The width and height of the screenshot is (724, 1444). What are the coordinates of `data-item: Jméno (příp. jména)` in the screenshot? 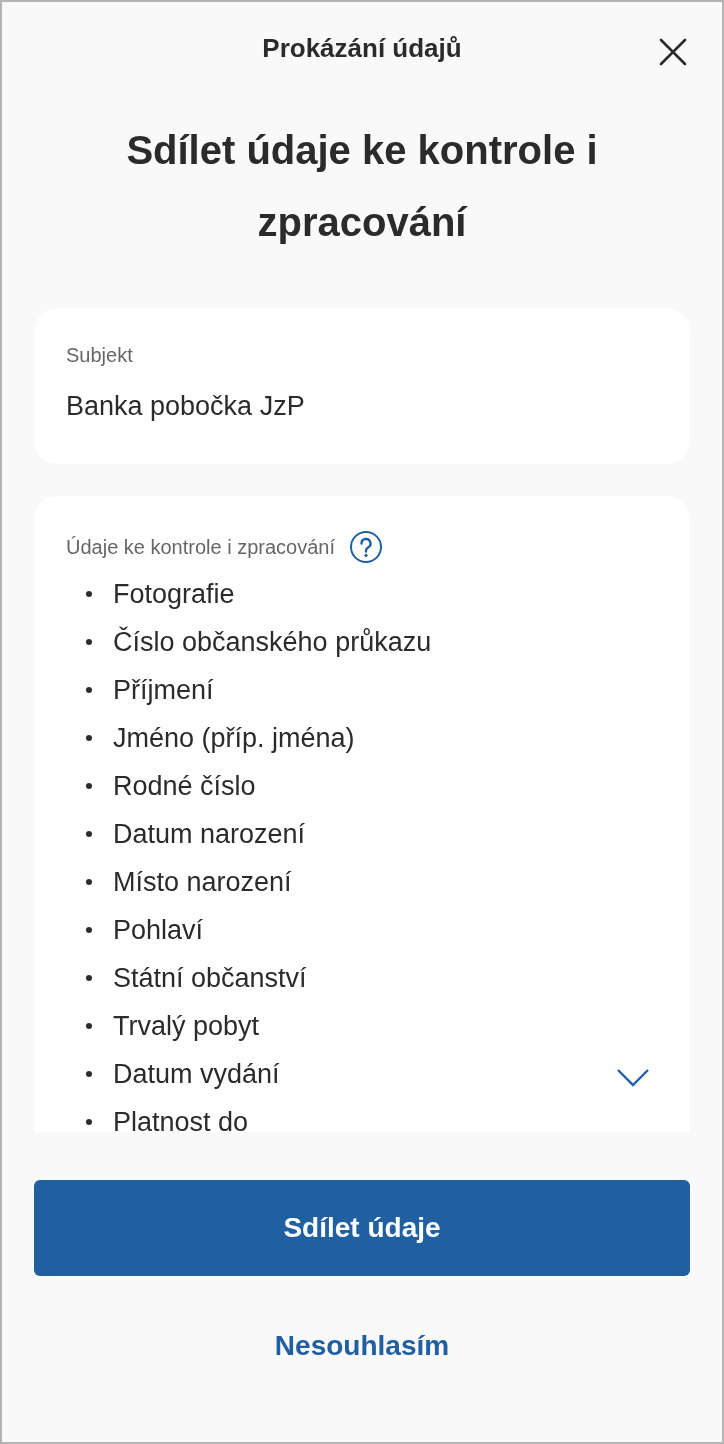 It's located at (234, 738).